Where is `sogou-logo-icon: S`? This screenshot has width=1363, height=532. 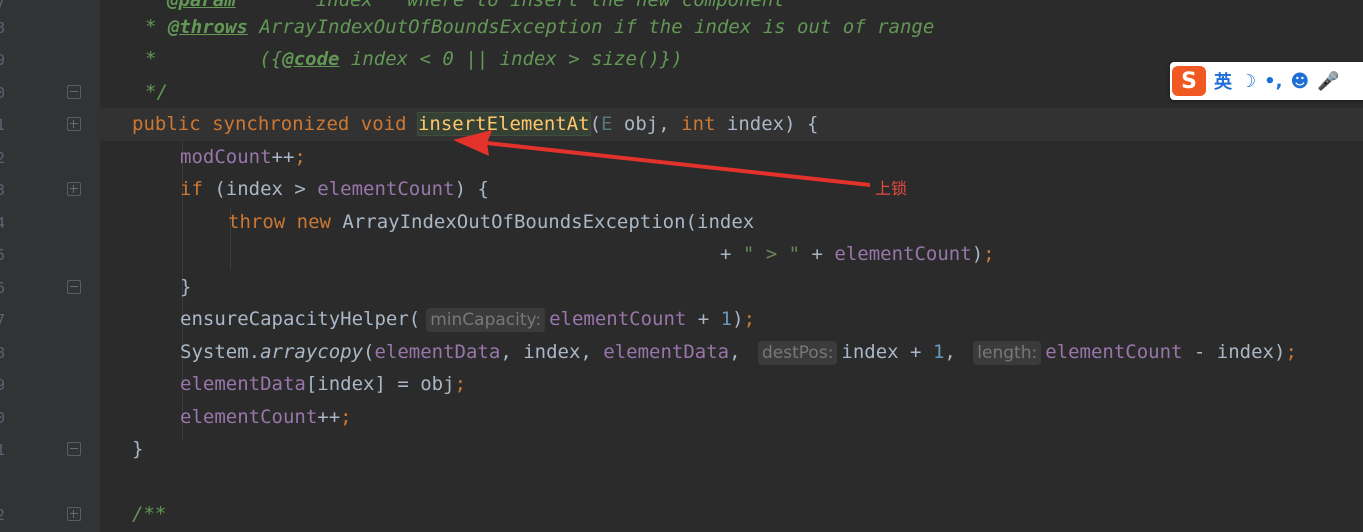
sogou-logo-icon: S is located at coordinates (1189, 81).